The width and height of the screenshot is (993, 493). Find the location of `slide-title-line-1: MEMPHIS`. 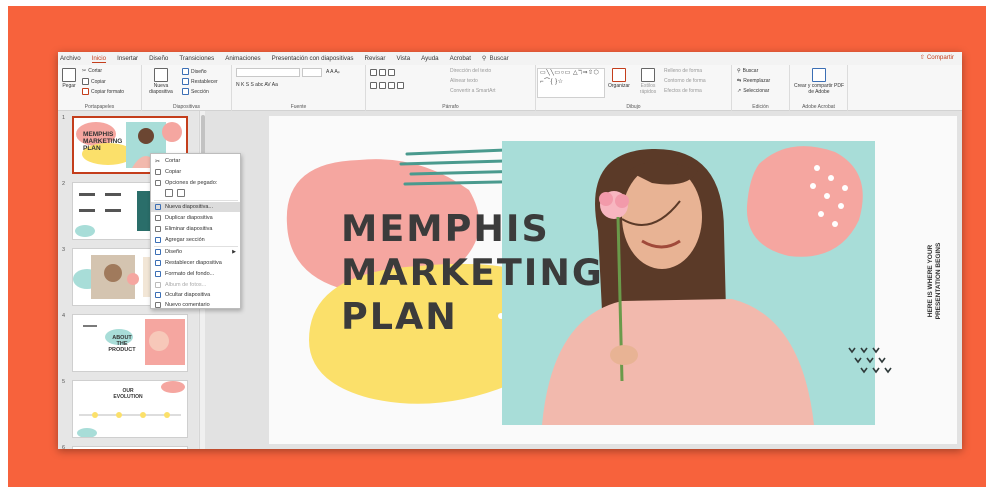

slide-title-line-1: MEMPHIS is located at coordinates (445, 228).